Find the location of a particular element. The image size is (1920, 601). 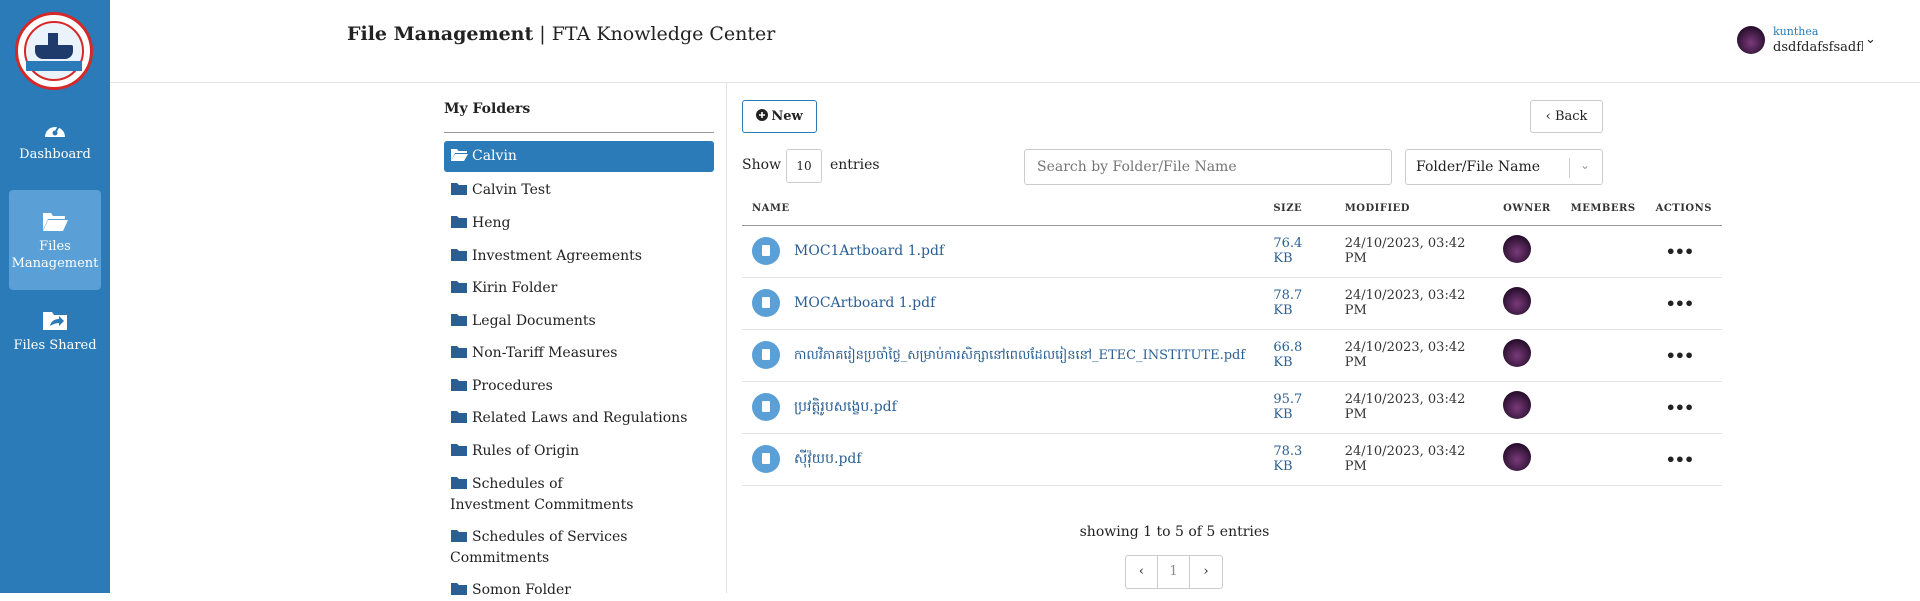

folder-tree-heading: My Folders is located at coordinates (487, 109).